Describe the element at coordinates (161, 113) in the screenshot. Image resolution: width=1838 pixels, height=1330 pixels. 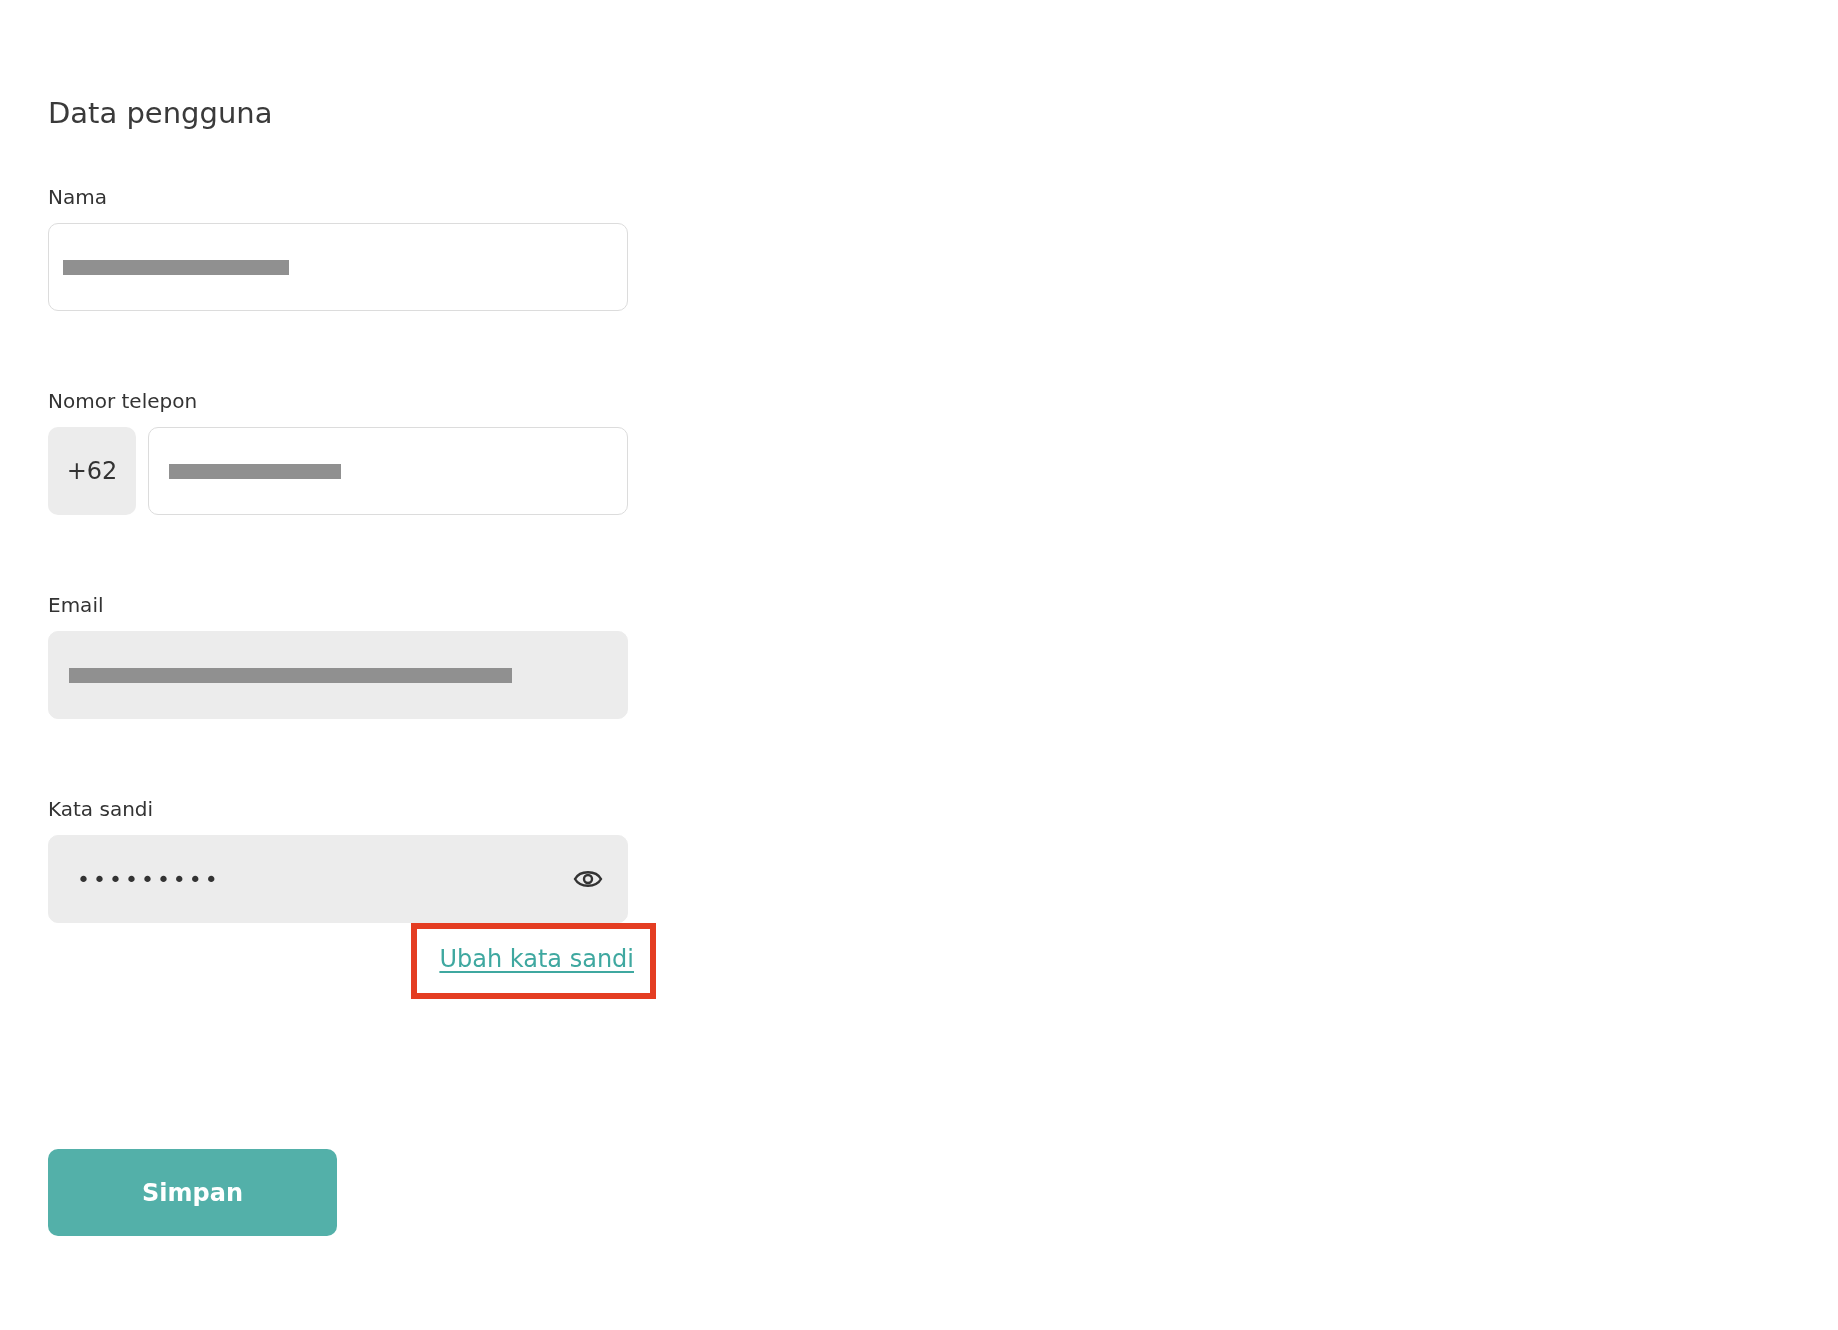
I see `page-title: Data pengguna` at that location.